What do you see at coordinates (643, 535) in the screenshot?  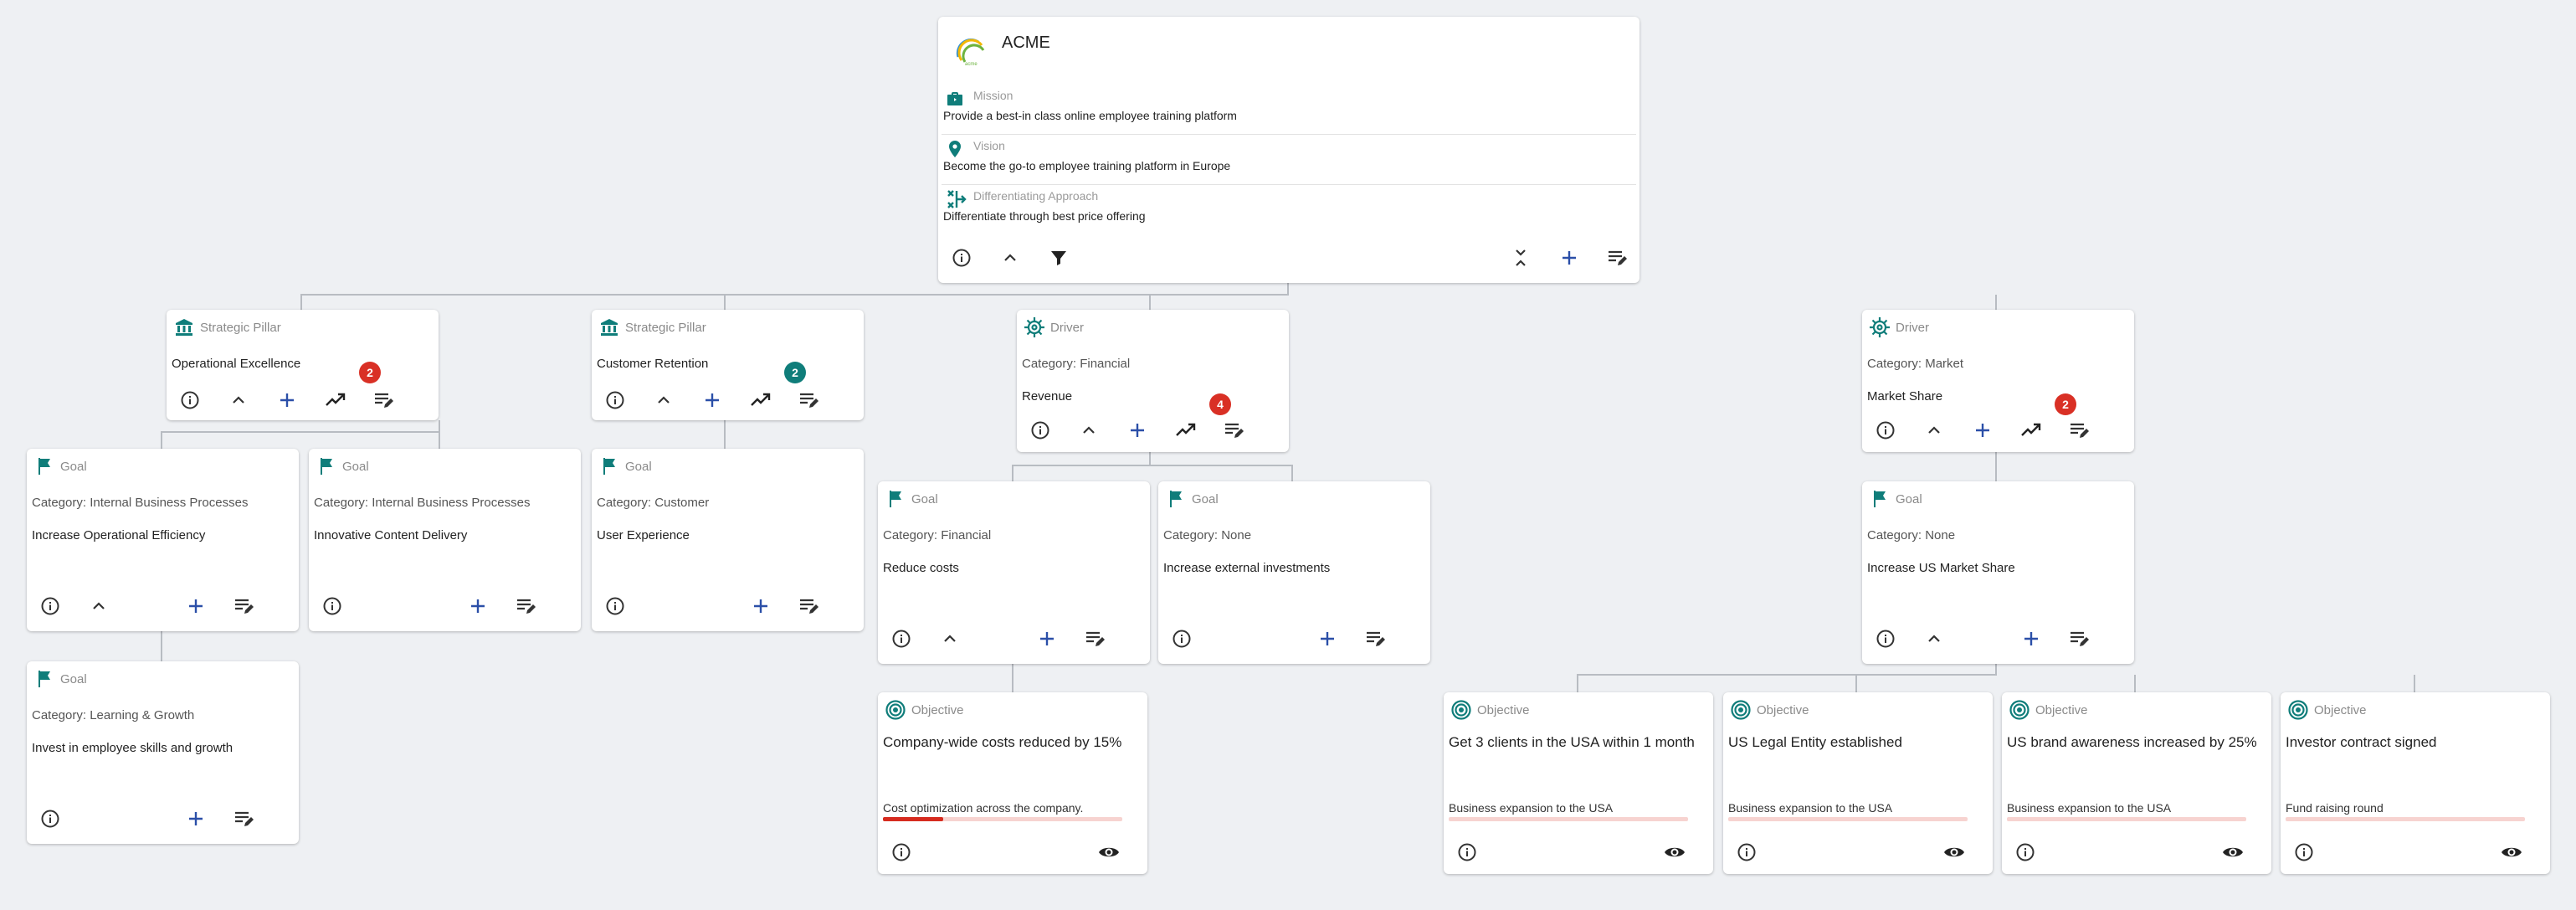 I see `node-name: User Experience` at bounding box center [643, 535].